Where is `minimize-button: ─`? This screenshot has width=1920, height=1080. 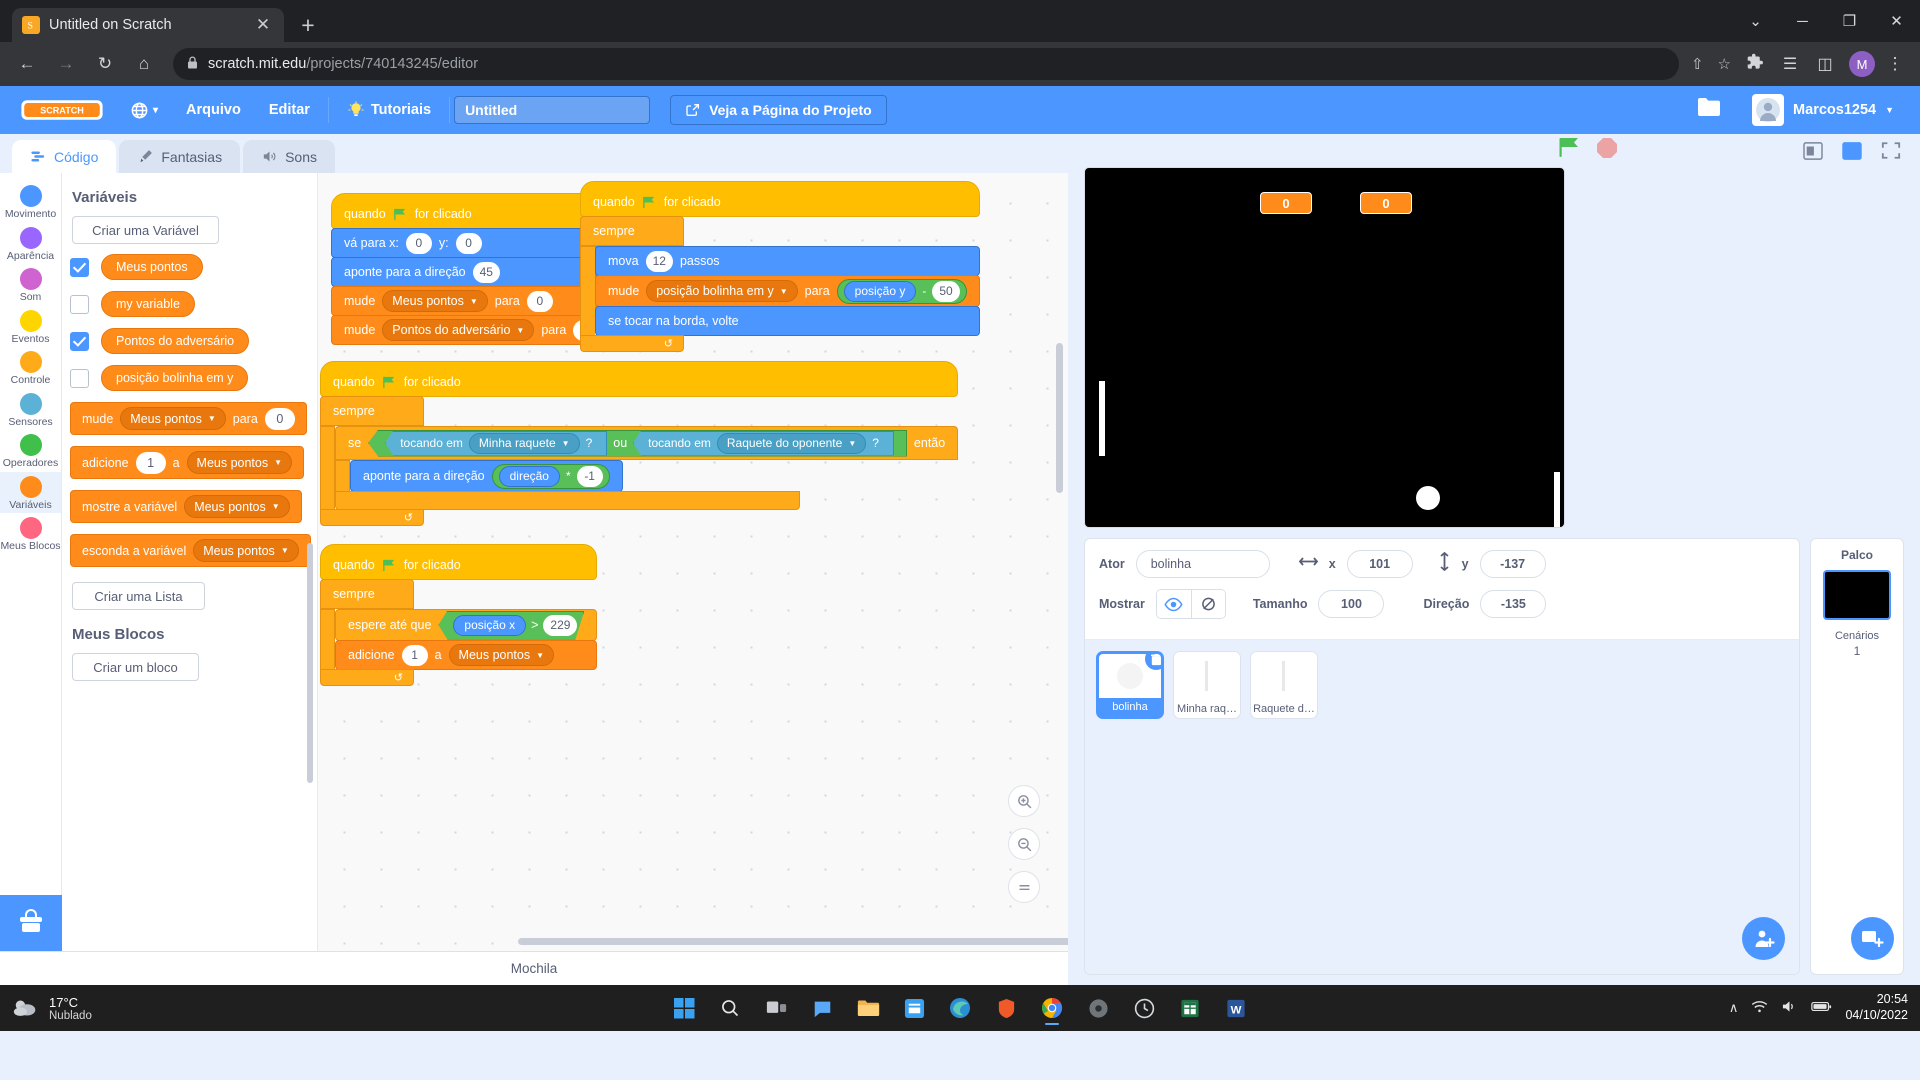 minimize-button: ─ is located at coordinates (1802, 21).